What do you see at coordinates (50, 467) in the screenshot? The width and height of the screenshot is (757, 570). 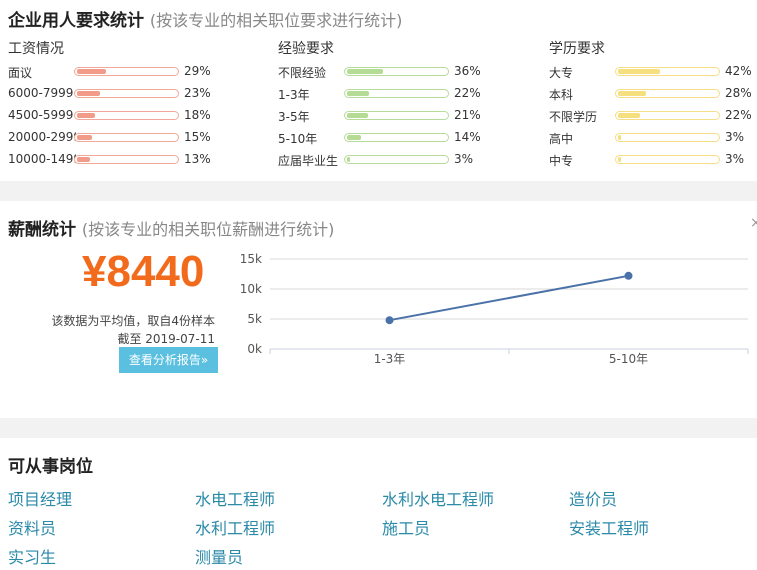 I see `jobs-title: 可从事岗位` at bounding box center [50, 467].